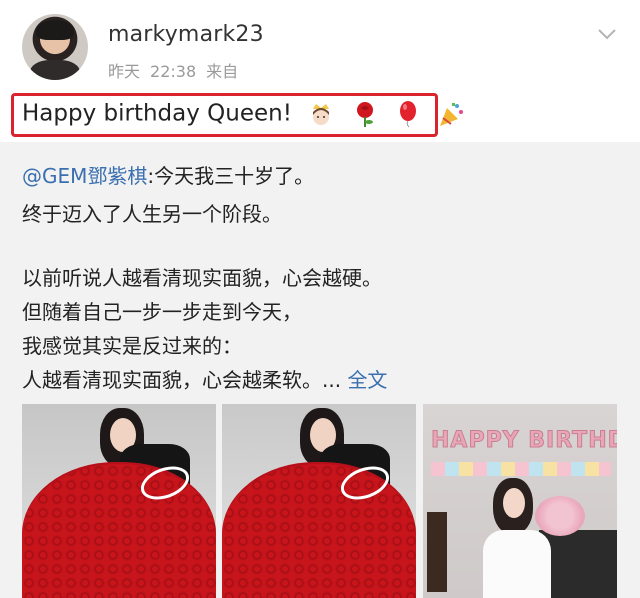 This screenshot has height=598, width=640. I want to click on repost-line-5: 我感觉其实是反过来的：, so click(132, 346).